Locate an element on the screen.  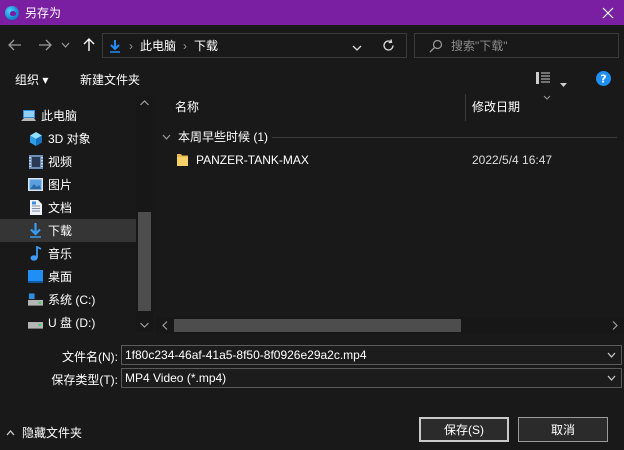
desktop-icon is located at coordinates (35, 276).